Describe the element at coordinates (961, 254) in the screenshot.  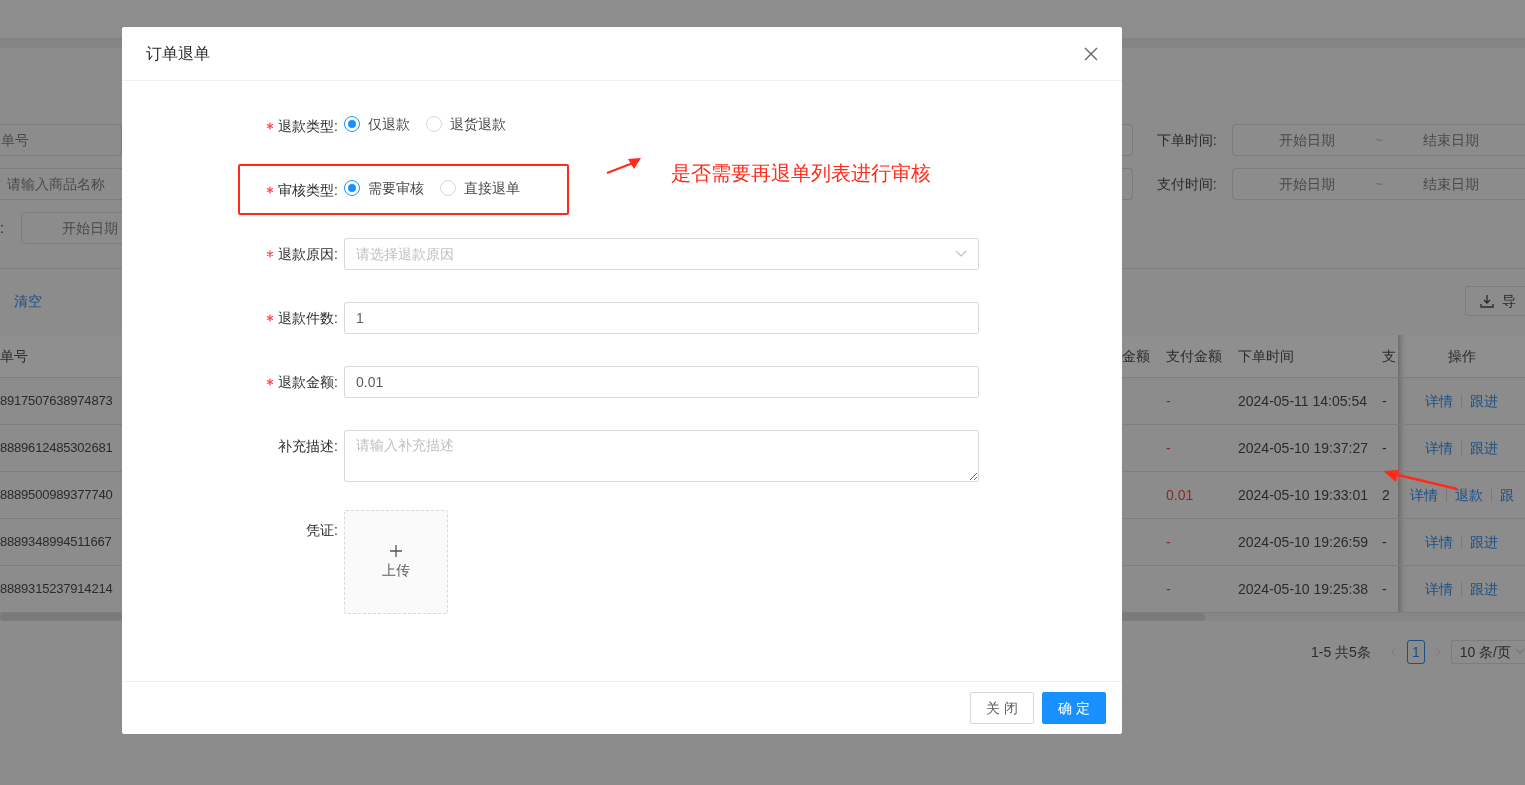
I see `chevron-down-icon` at that location.